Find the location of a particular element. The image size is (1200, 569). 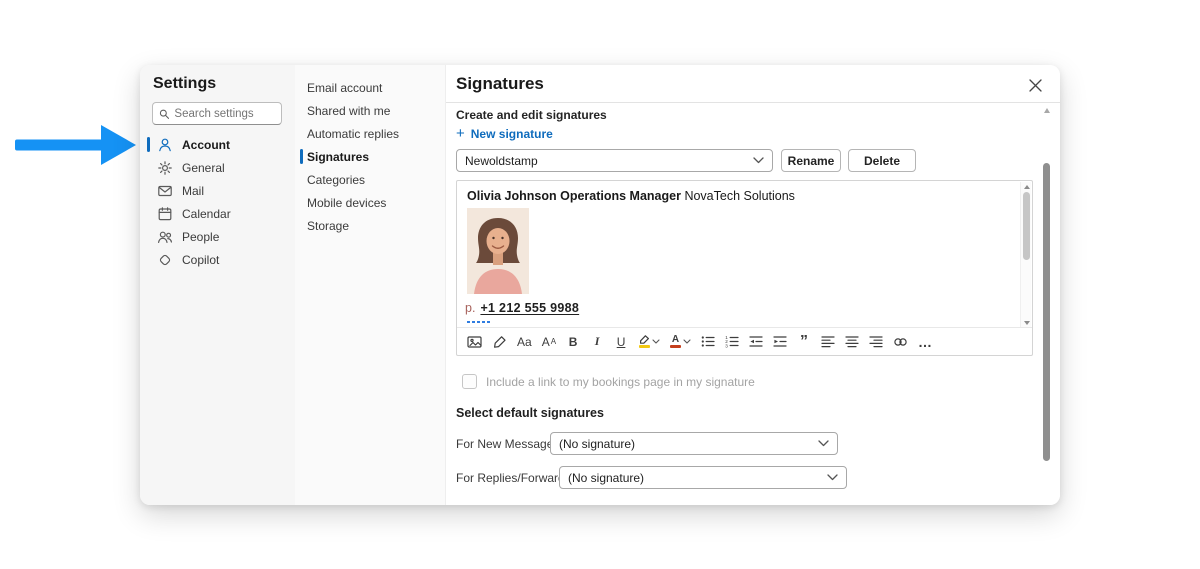

person-icon is located at coordinates (165, 144).